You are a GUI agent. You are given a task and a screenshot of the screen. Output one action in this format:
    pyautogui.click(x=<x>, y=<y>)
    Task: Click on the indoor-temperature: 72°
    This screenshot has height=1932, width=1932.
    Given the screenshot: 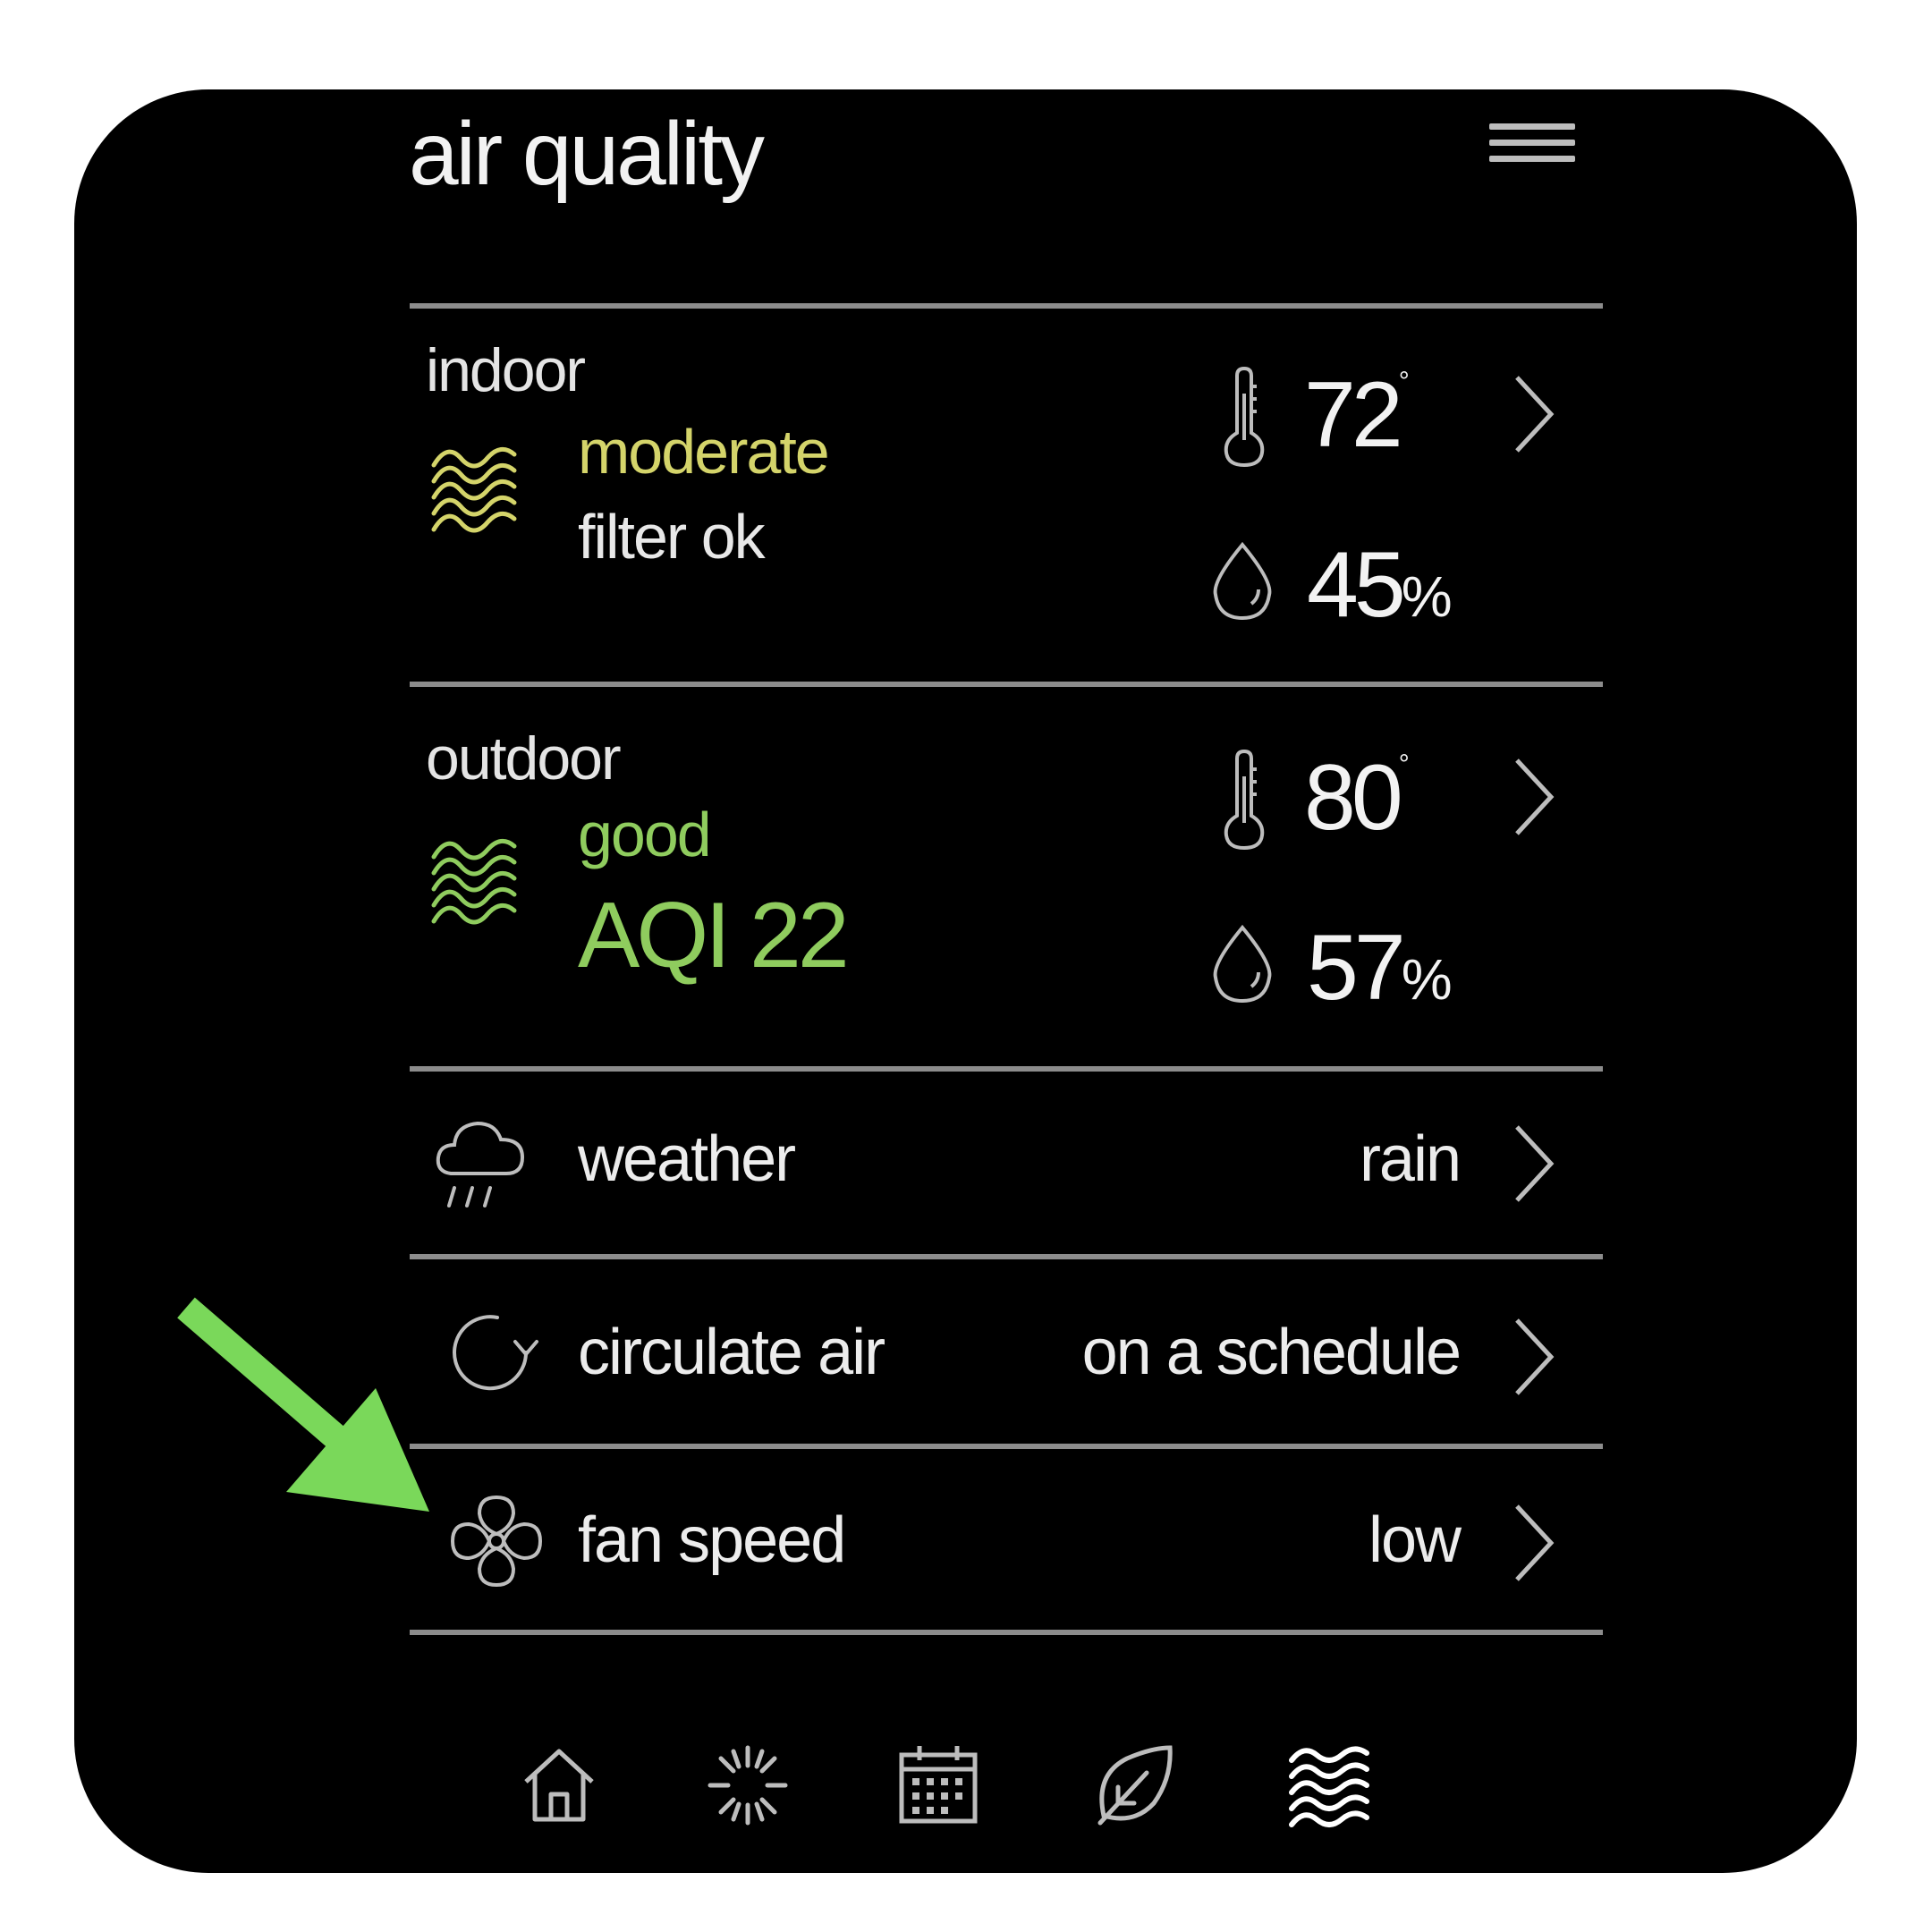 What is the action you would take?
    pyautogui.click(x=1357, y=415)
    